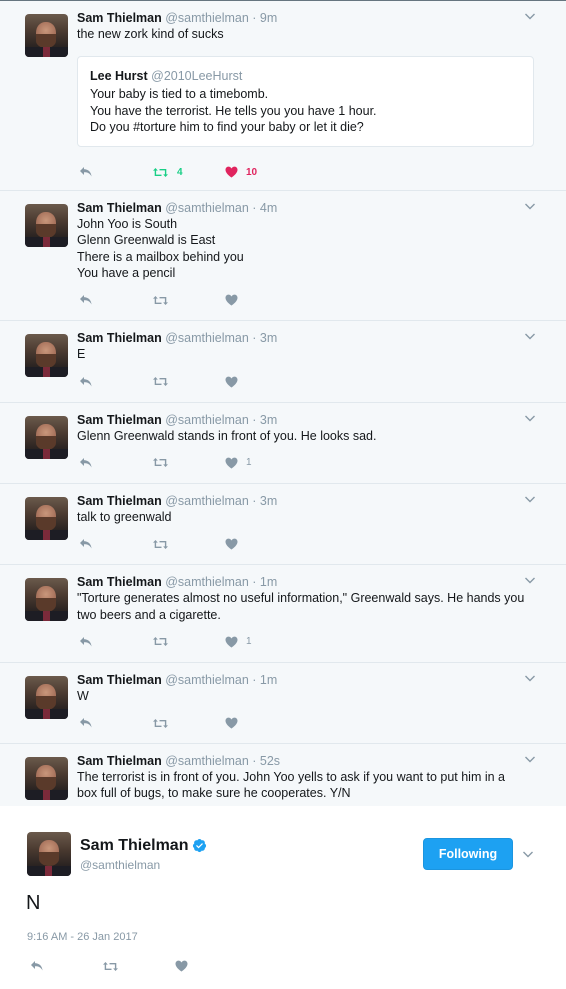  I want to click on quoted-text-line: Your baby is tied to a timebomb., so click(179, 94).